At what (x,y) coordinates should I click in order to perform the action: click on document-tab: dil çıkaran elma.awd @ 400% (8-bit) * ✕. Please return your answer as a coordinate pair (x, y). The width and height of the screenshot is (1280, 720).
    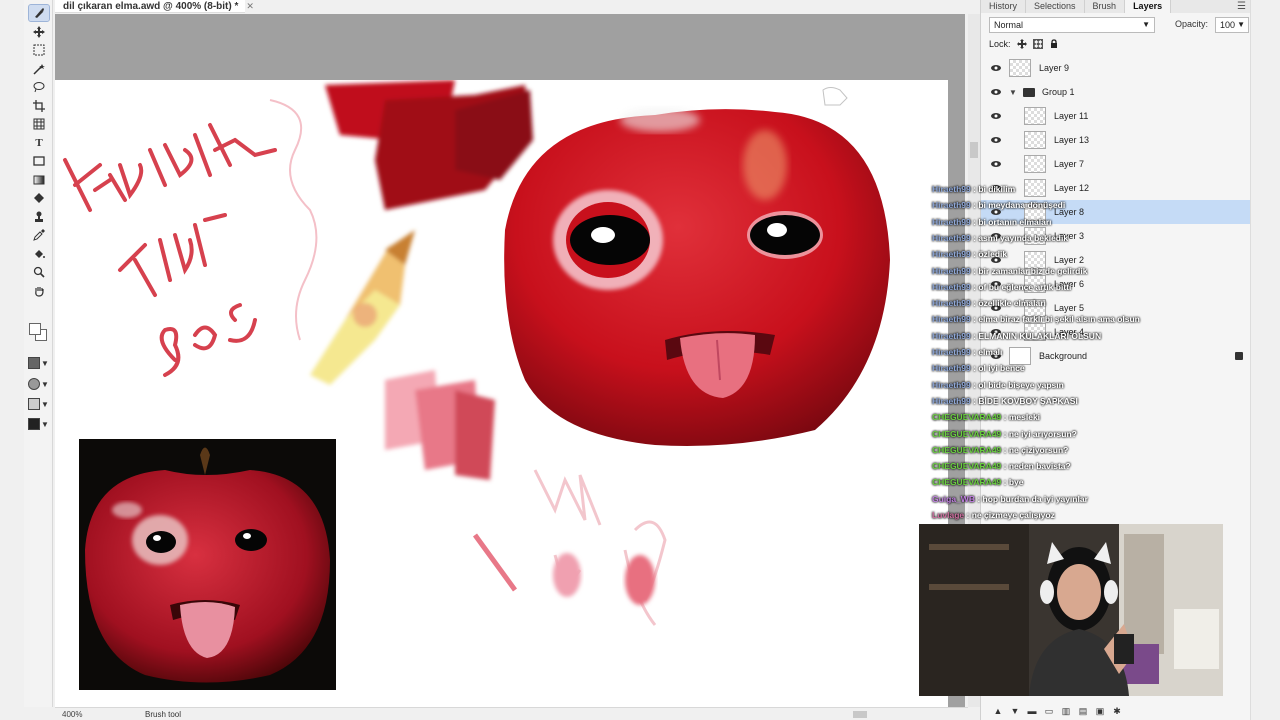
    Looking at the image, I should click on (154, 6).